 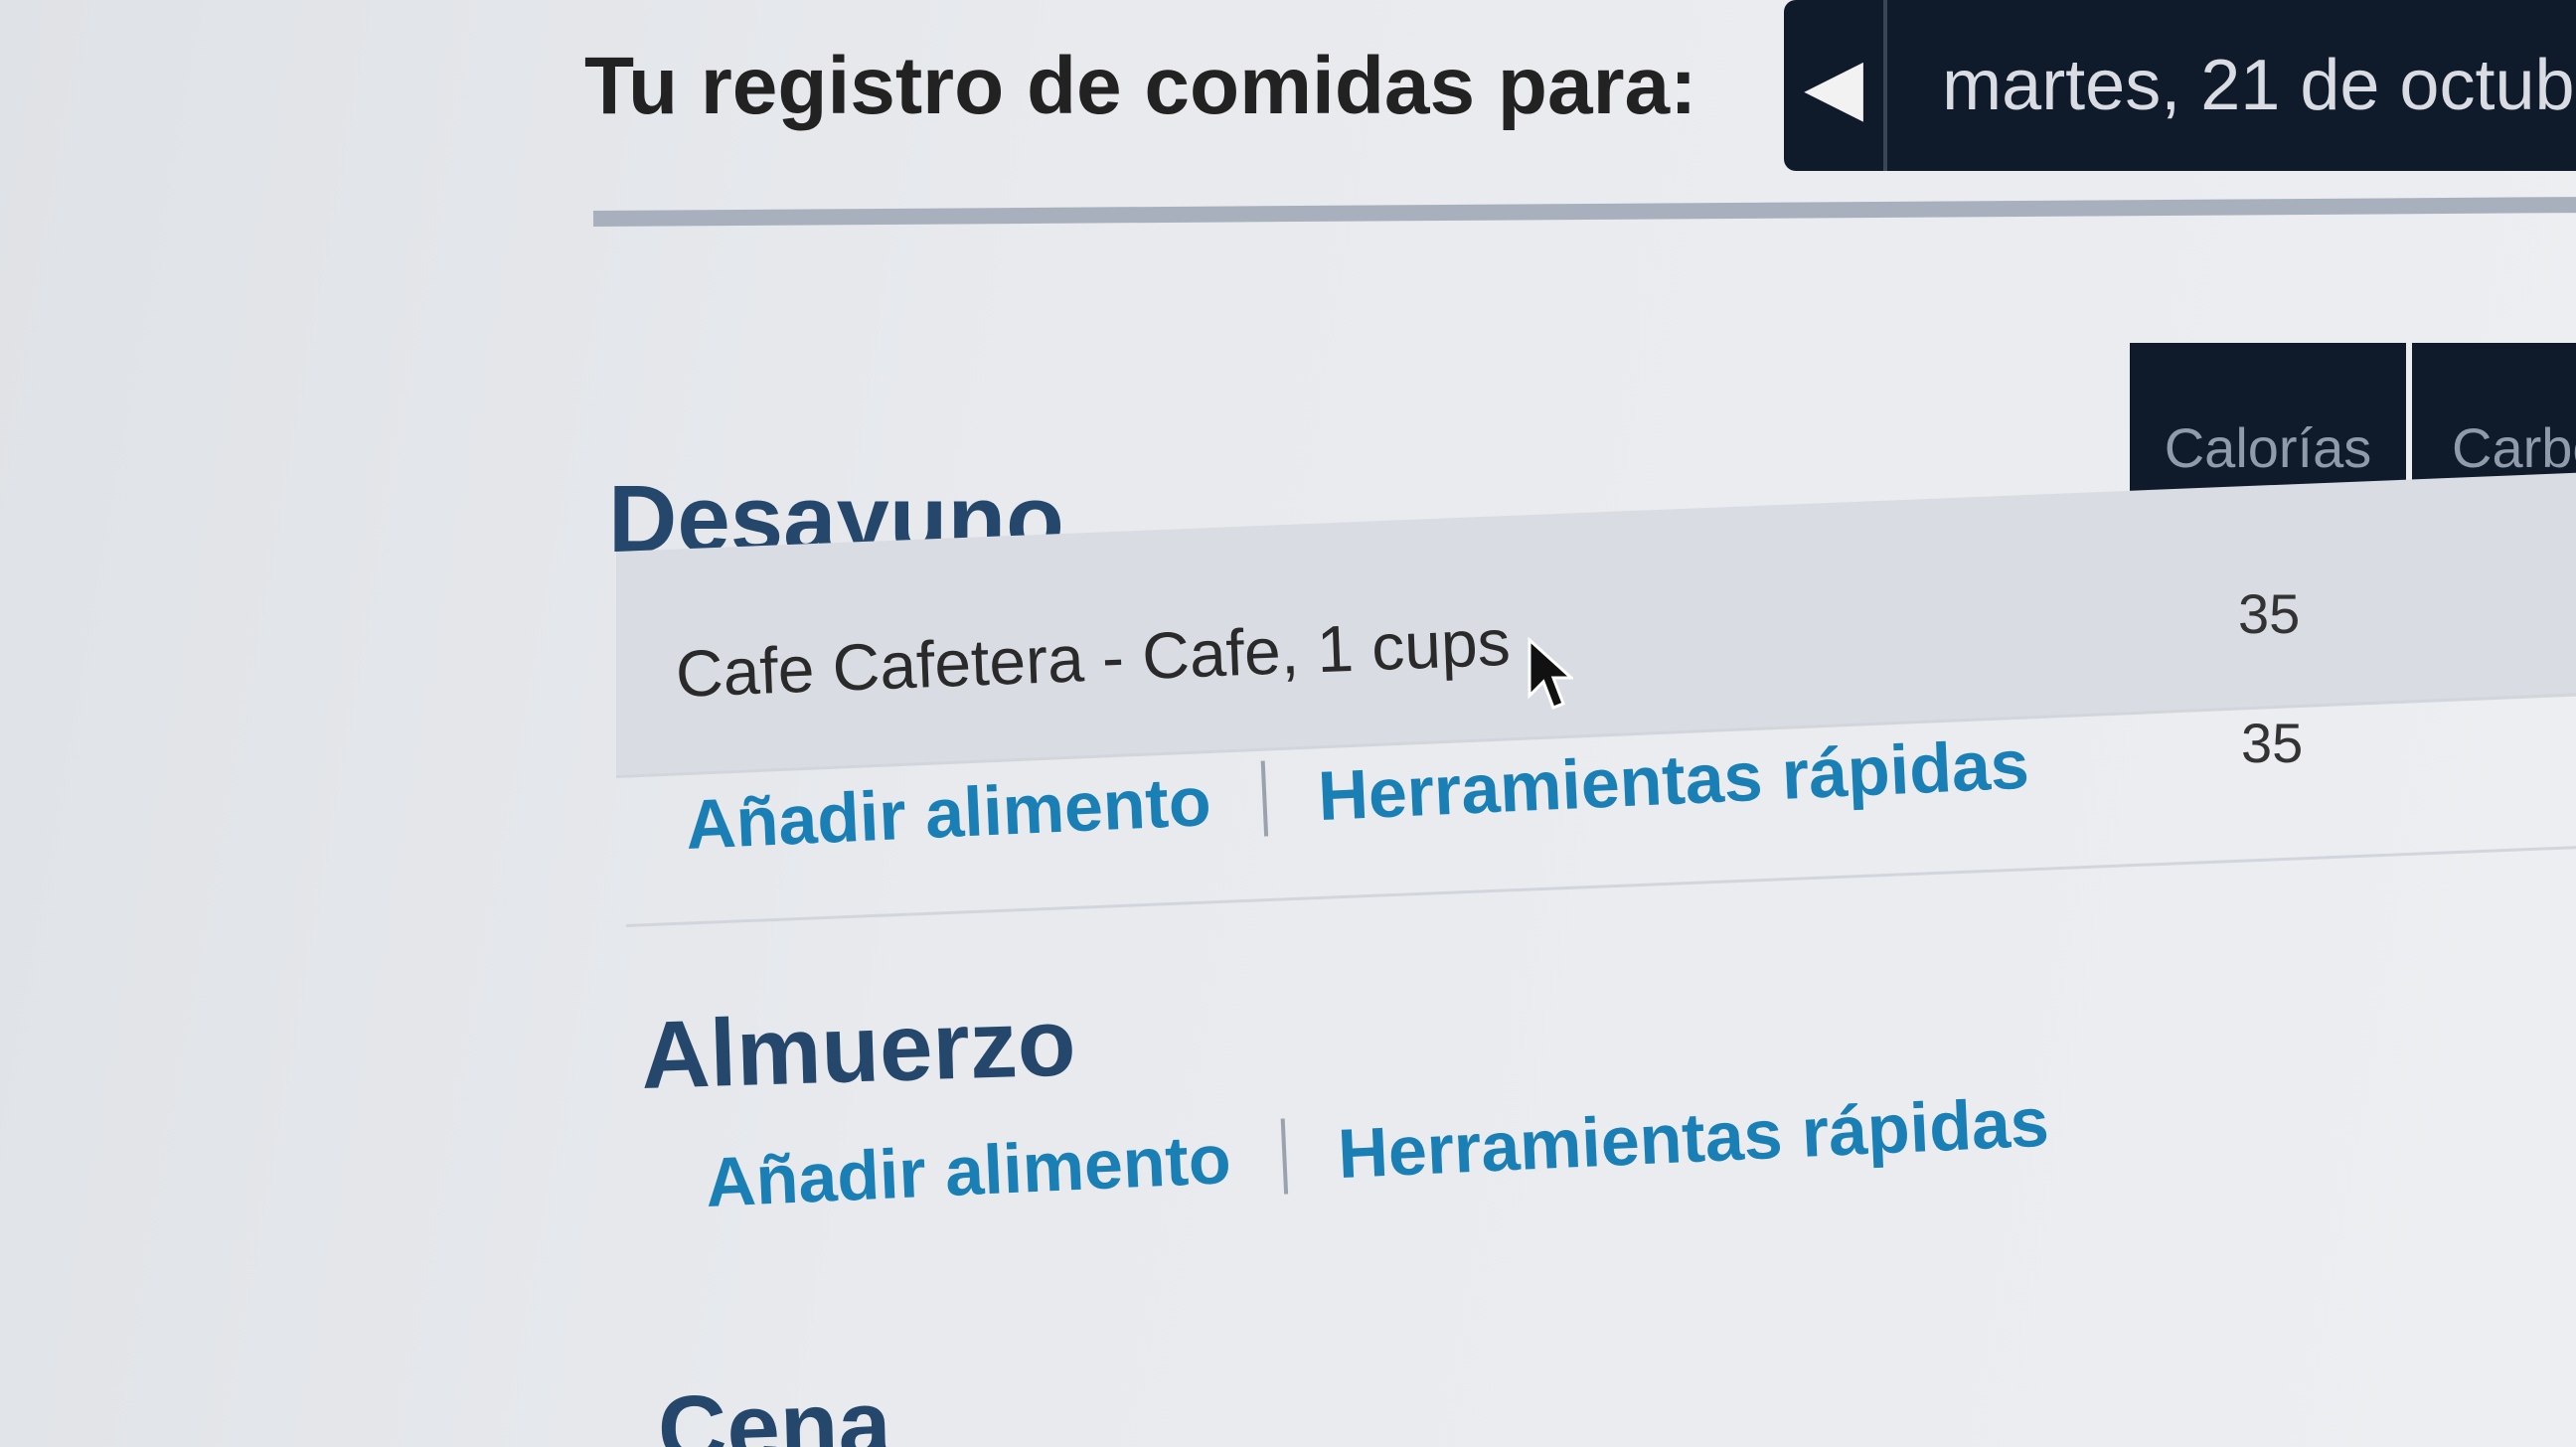 I want to click on lunch-actions: Añadir alimento Herramientas rápidas, so click(x=1377, y=1152).